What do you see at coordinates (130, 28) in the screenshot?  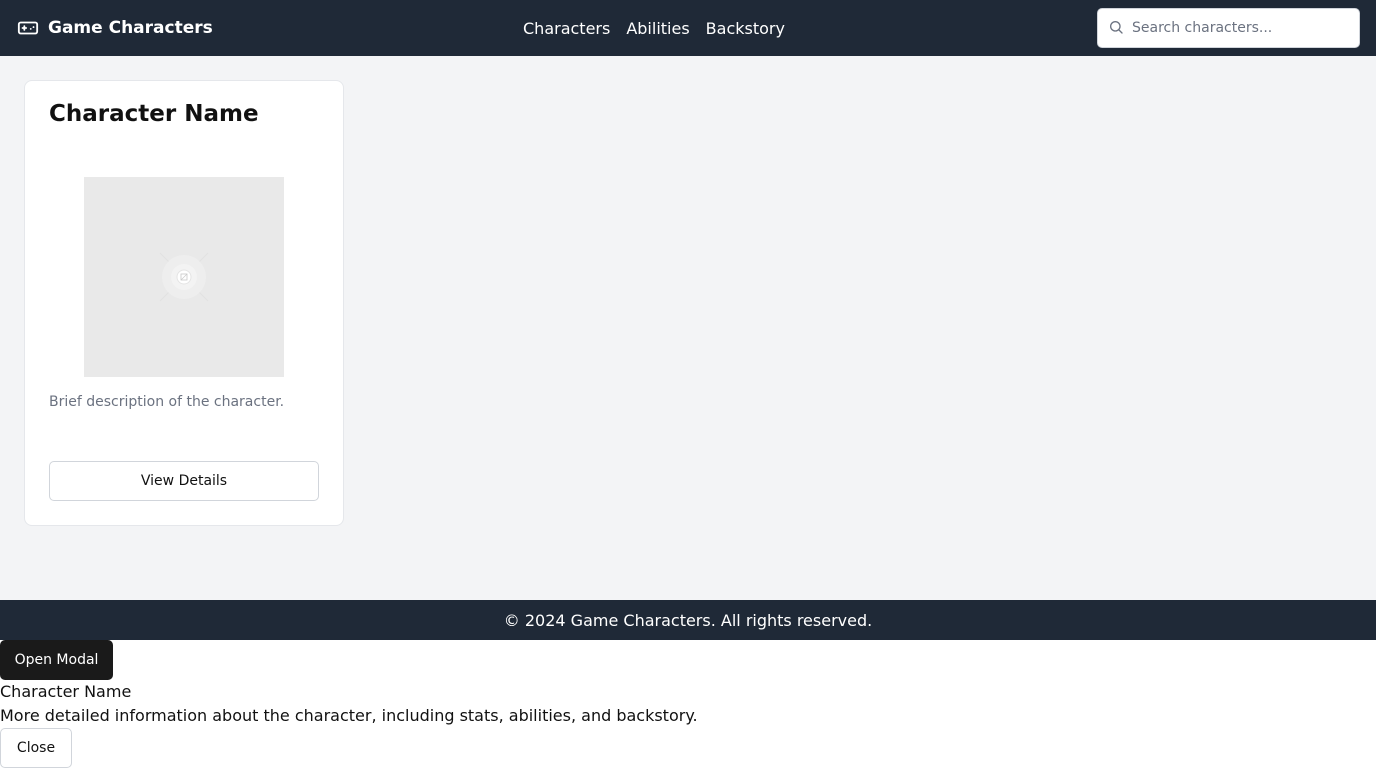 I see `brand-title: Game Characters` at bounding box center [130, 28].